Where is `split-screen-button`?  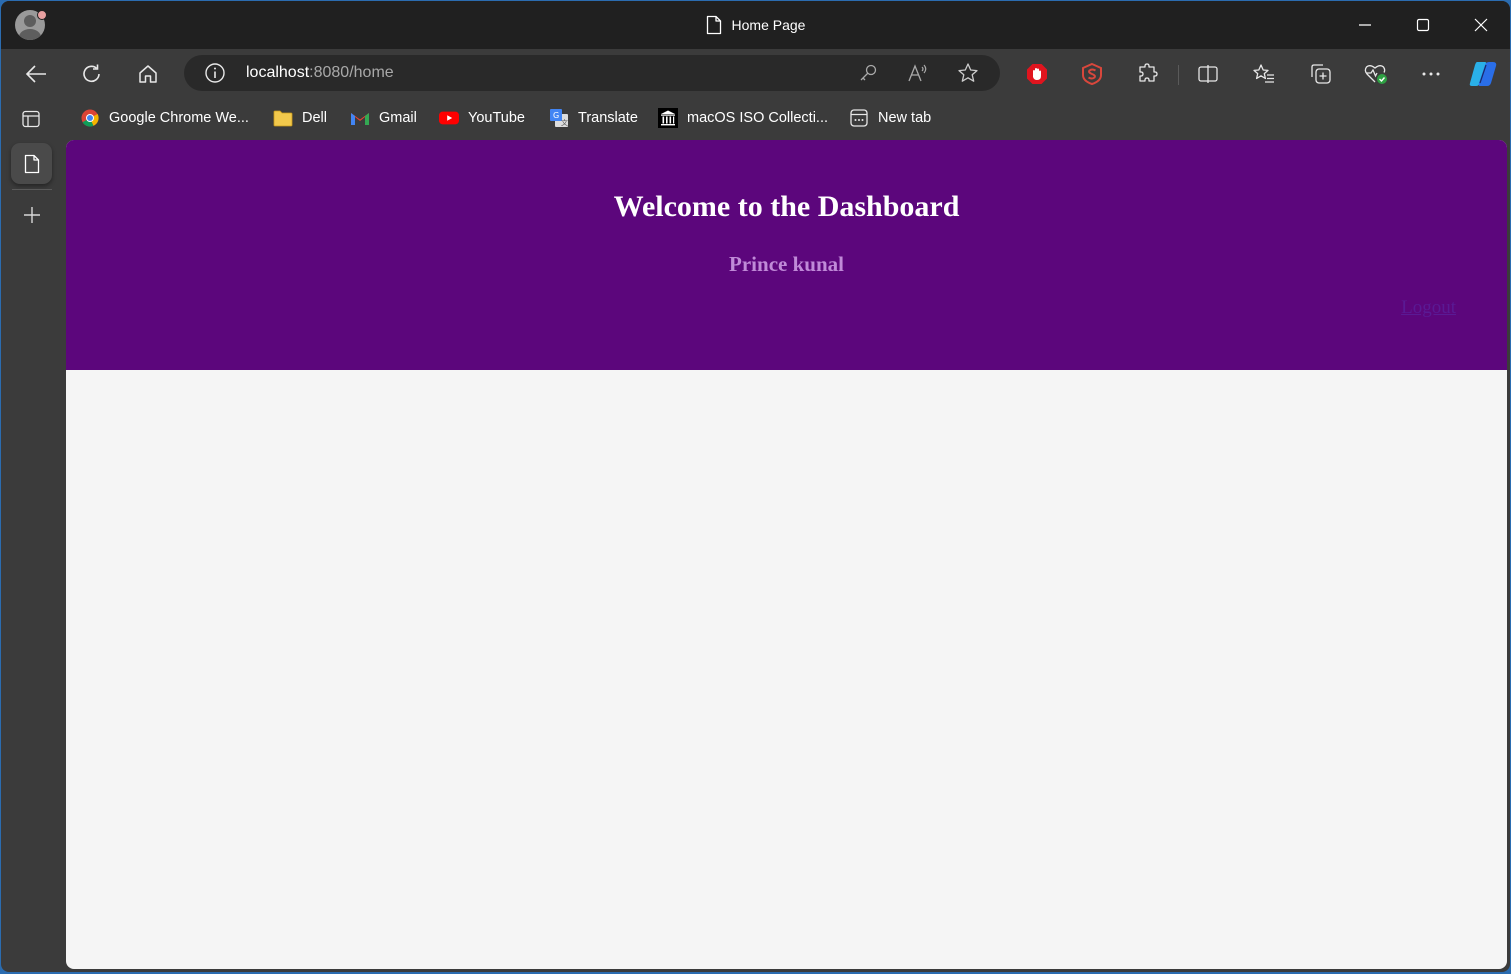 split-screen-button is located at coordinates (1208, 74).